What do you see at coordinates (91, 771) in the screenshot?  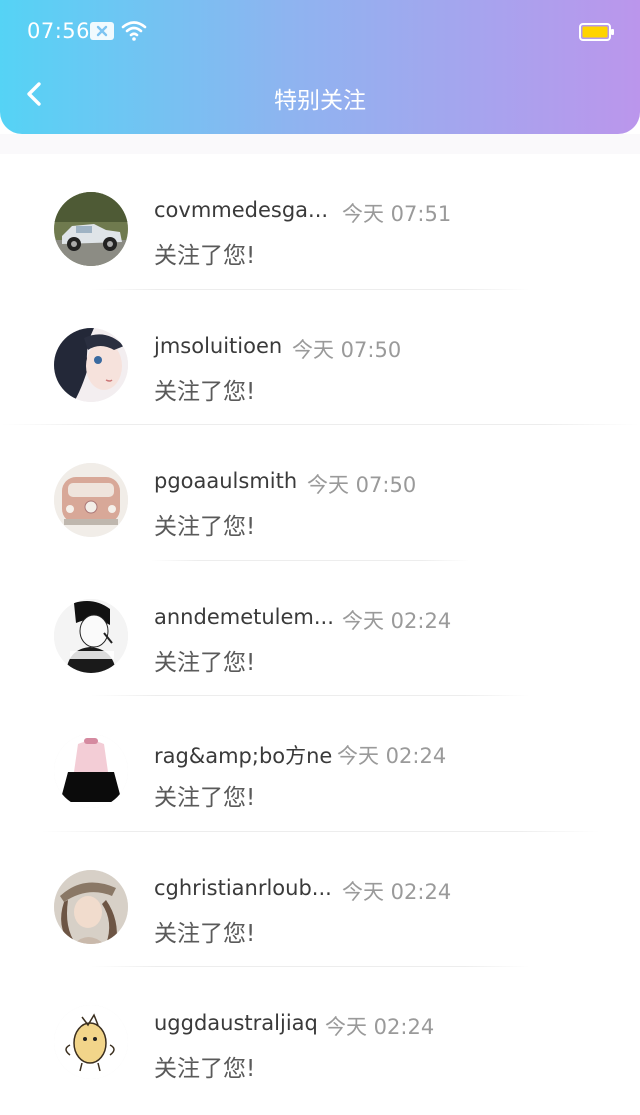 I see `girl-skirt-avatar` at bounding box center [91, 771].